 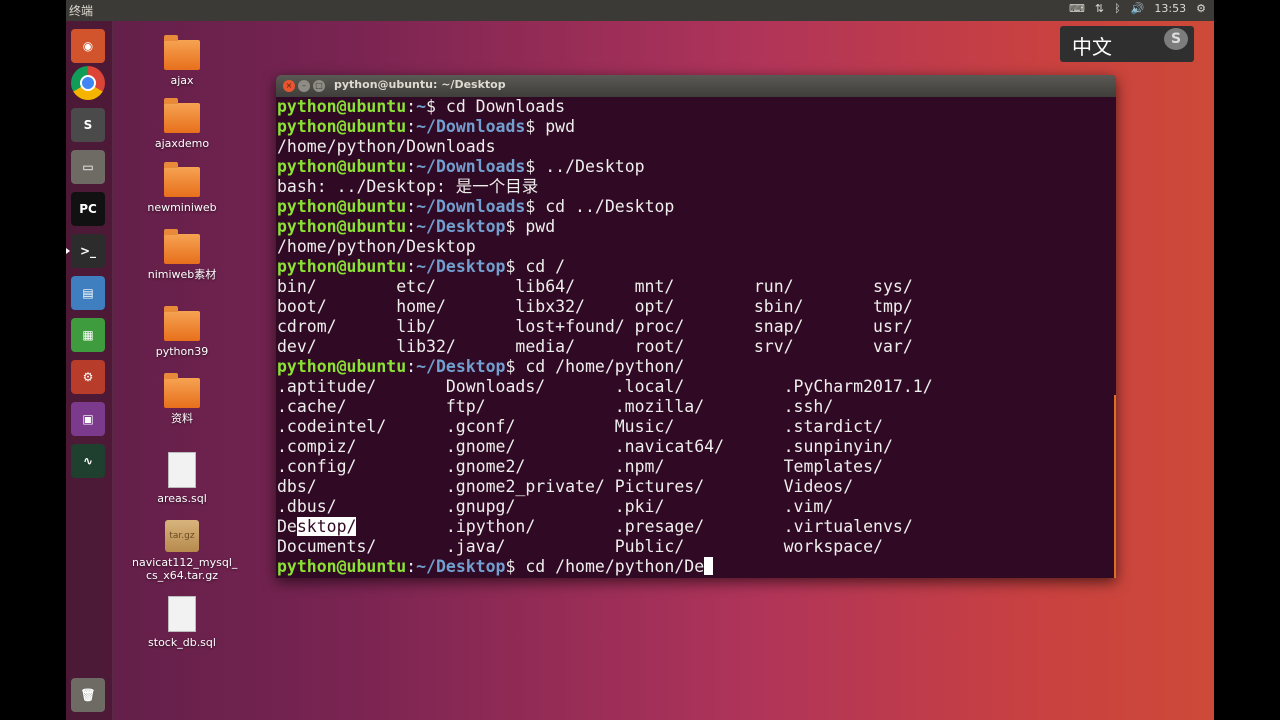 I want to click on terminal-text: Documents/ .java/ Public/ workspace/, so click(x=580, y=546).